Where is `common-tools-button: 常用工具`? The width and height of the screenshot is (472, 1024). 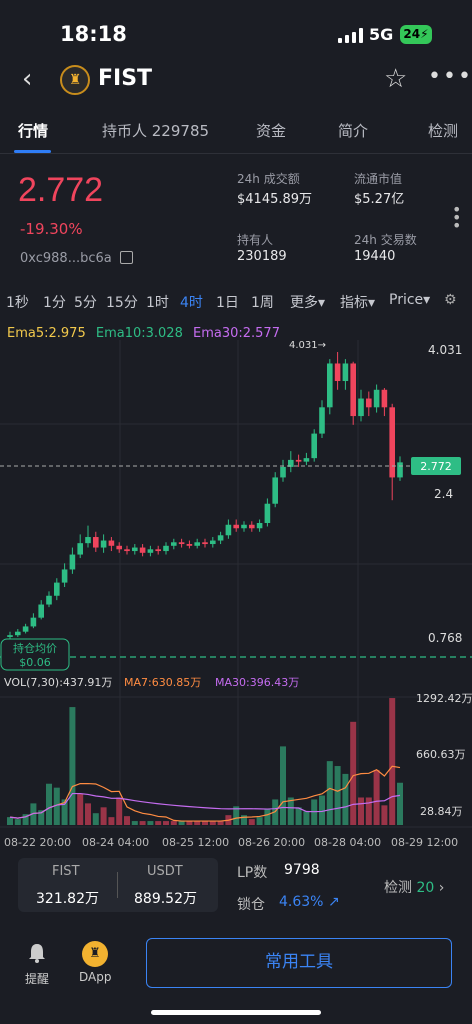 common-tools-button: 常用工具 is located at coordinates (299, 963).